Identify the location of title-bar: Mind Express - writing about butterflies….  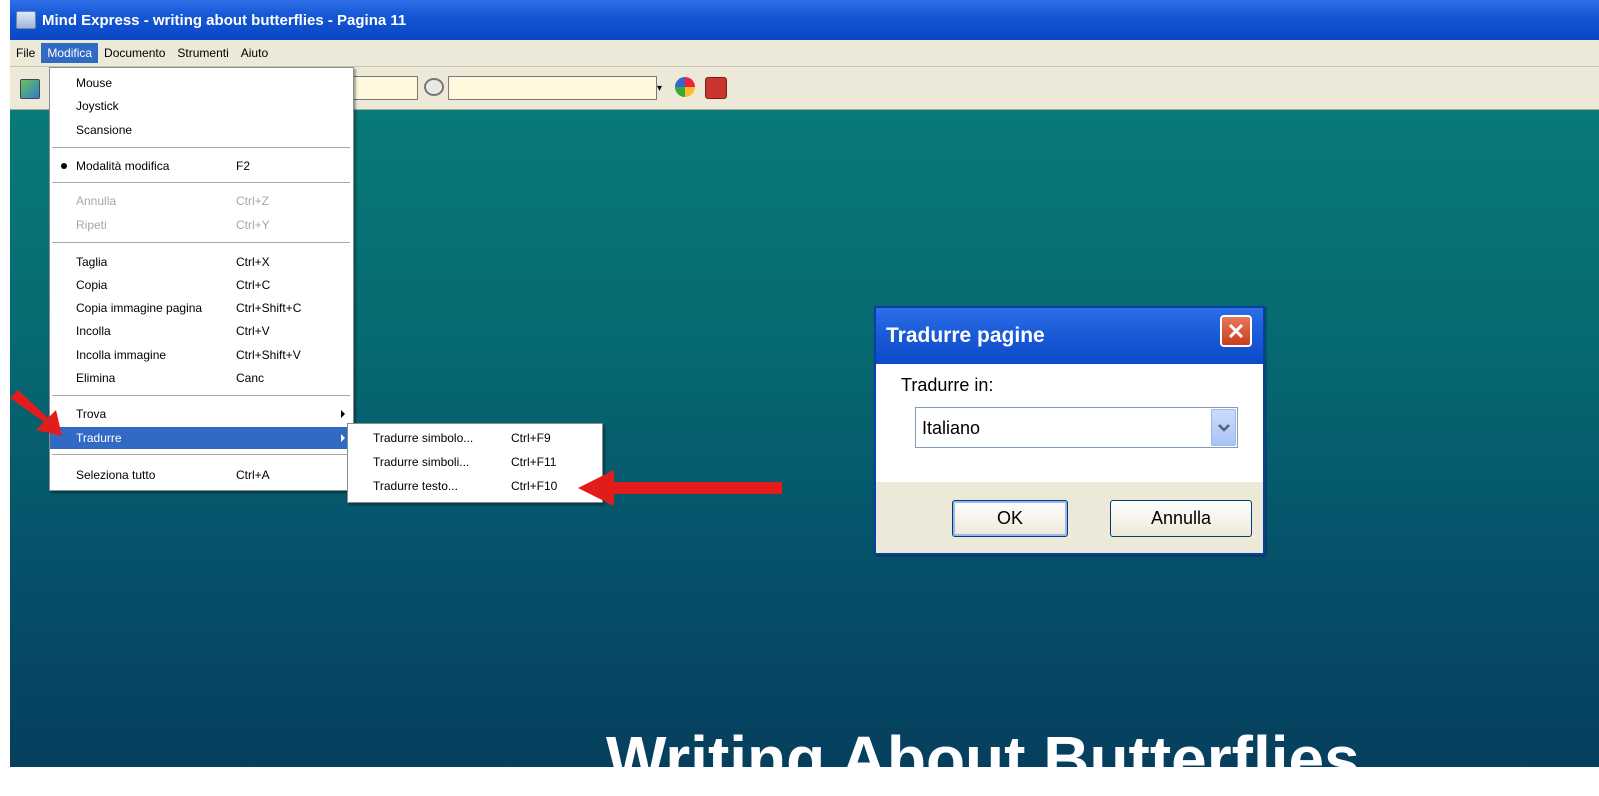
(804, 20).